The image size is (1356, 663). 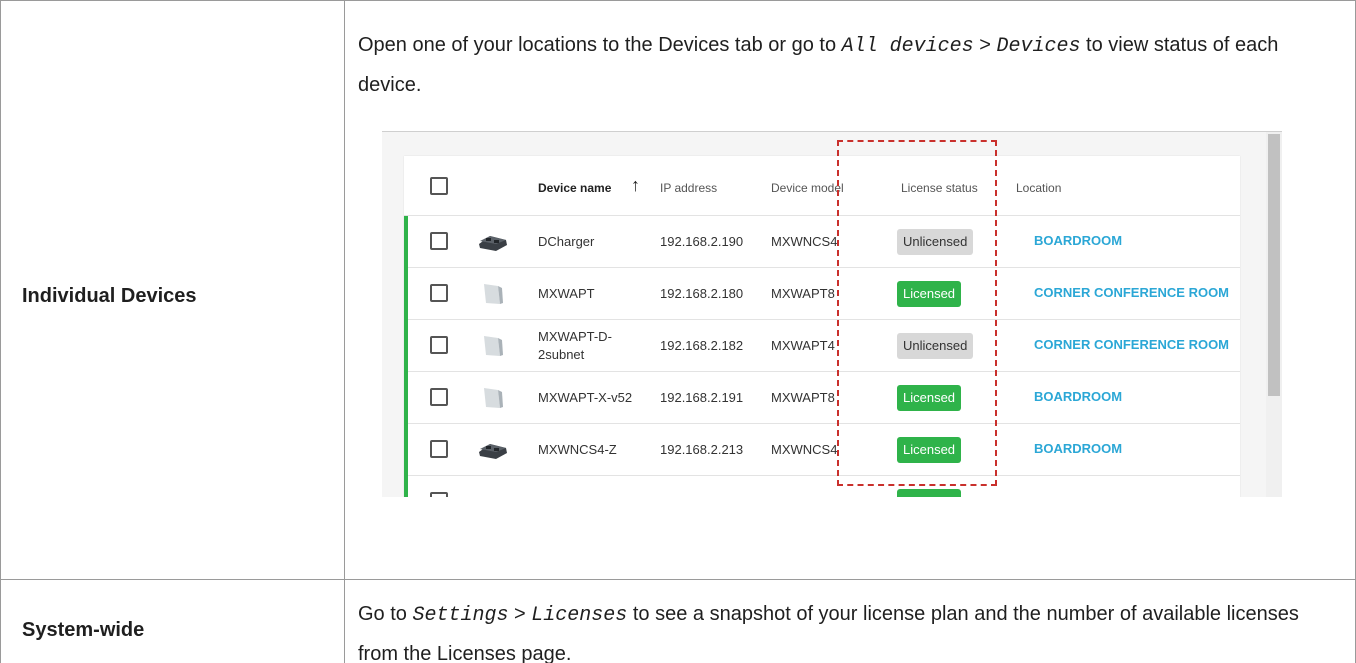 What do you see at coordinates (822, 486) in the screenshot?
I see `table-row` at bounding box center [822, 486].